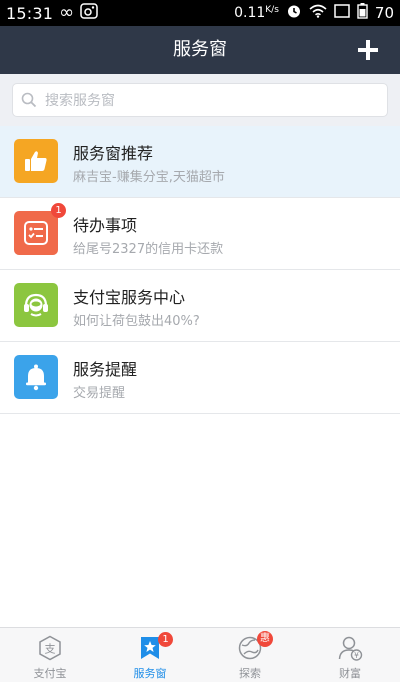  Describe the element at coordinates (250, 655) in the screenshot. I see `tab-explore: 惠 探索` at that location.